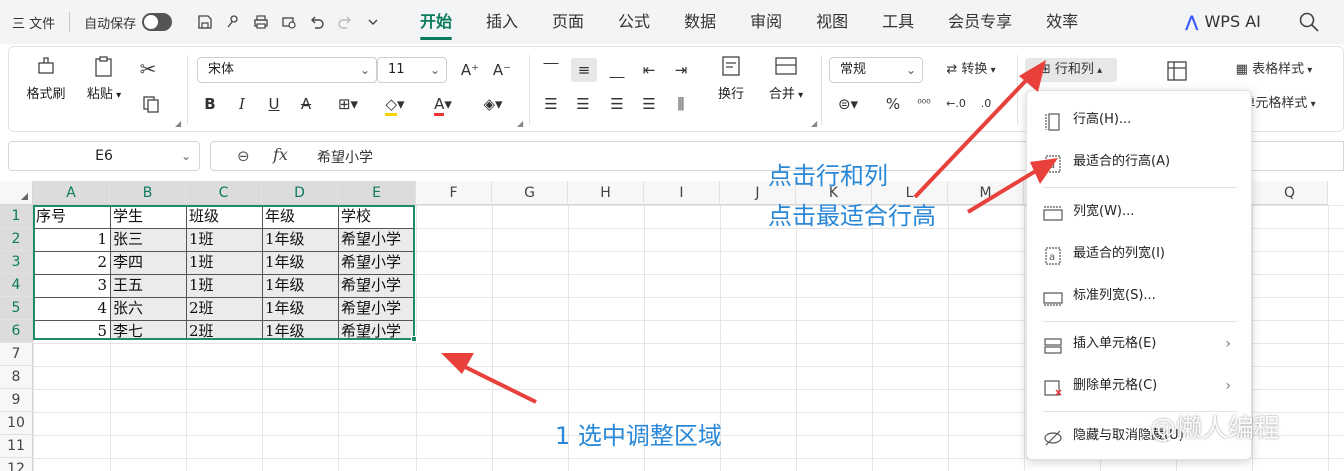  Describe the element at coordinates (178, 123) in the screenshot. I see `expand-clipboard-icon: ◢` at that location.